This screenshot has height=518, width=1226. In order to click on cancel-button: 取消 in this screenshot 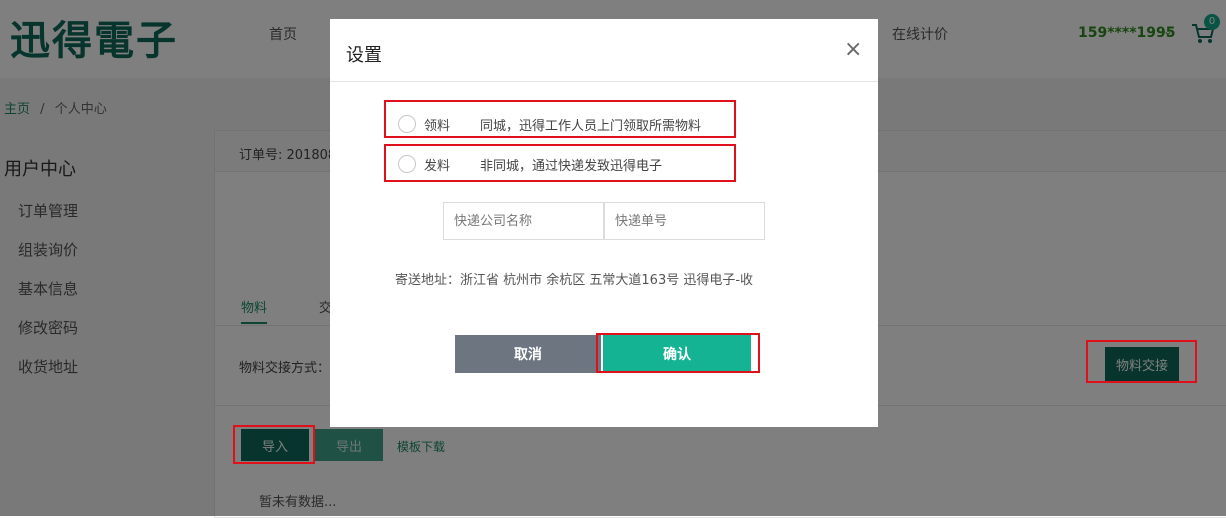, I will do `click(528, 354)`.